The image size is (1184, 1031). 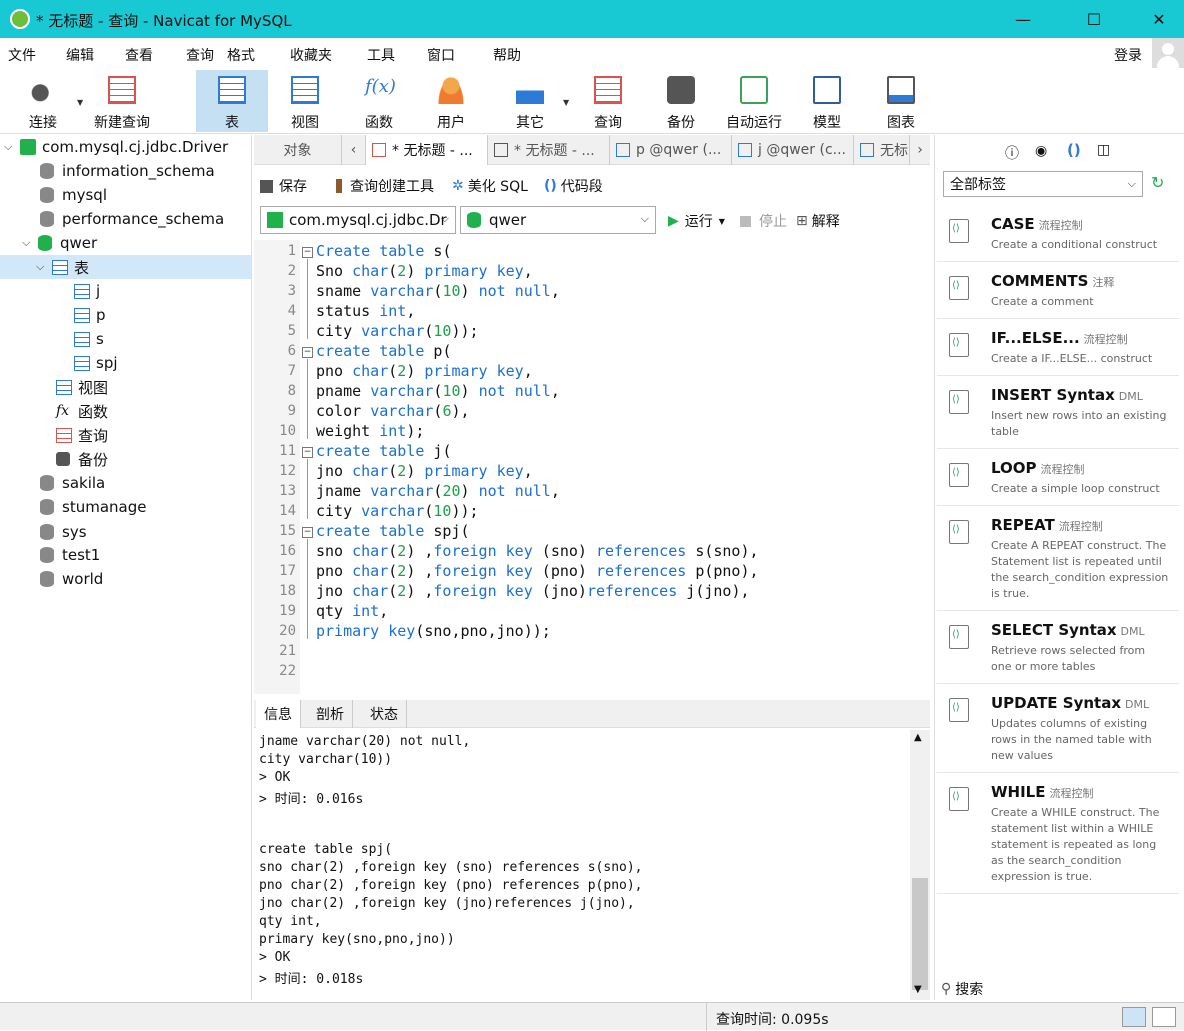 What do you see at coordinates (1058, 290) in the screenshot?
I see `snippet-item: COMMENTS注释 Create a comment` at bounding box center [1058, 290].